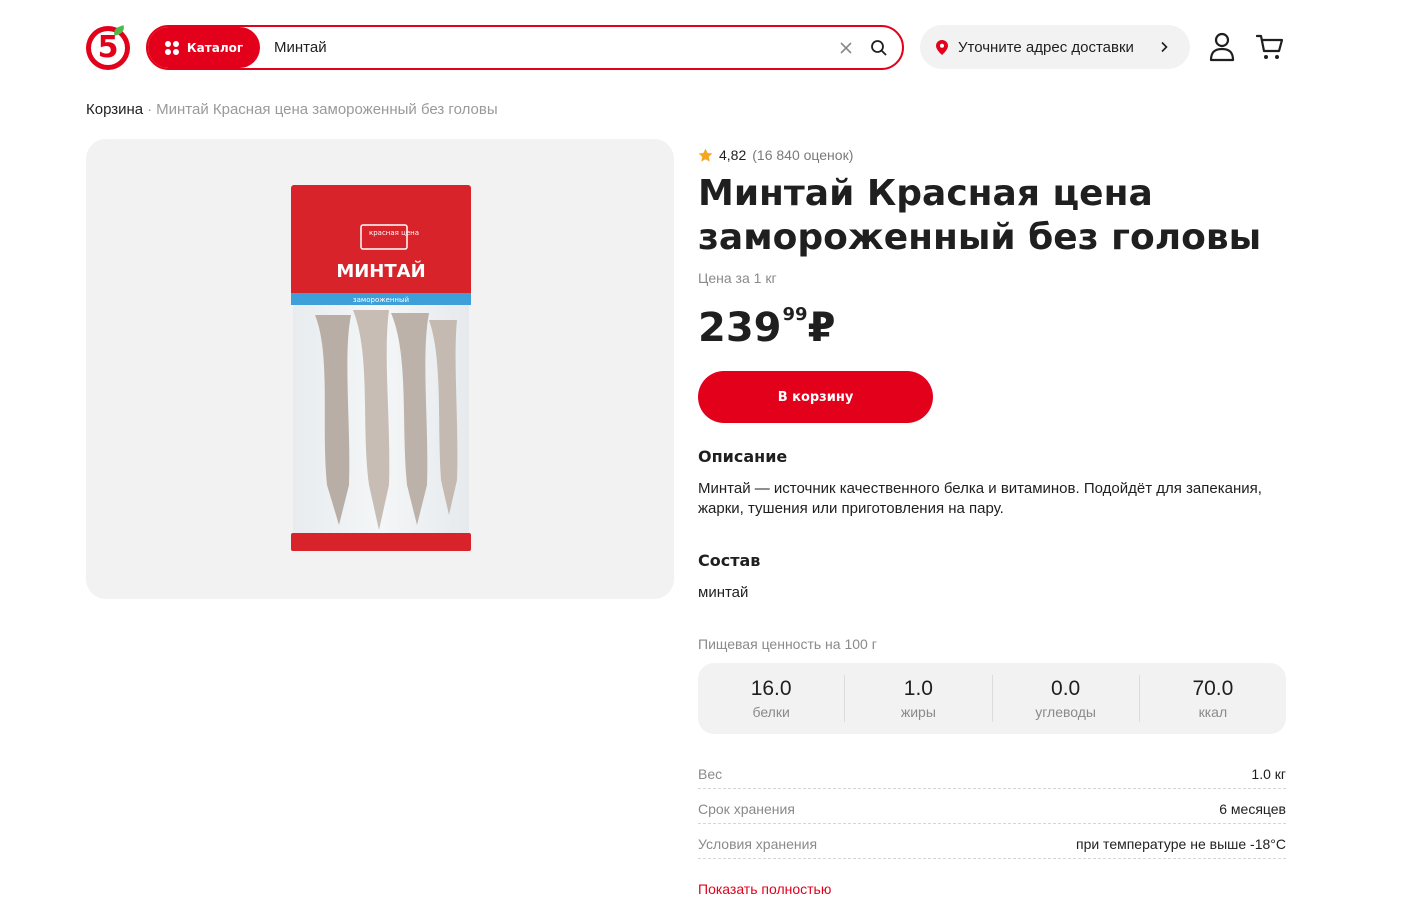  I want to click on spec-row: Срок хранения 6 месяцев, so click(992, 806).